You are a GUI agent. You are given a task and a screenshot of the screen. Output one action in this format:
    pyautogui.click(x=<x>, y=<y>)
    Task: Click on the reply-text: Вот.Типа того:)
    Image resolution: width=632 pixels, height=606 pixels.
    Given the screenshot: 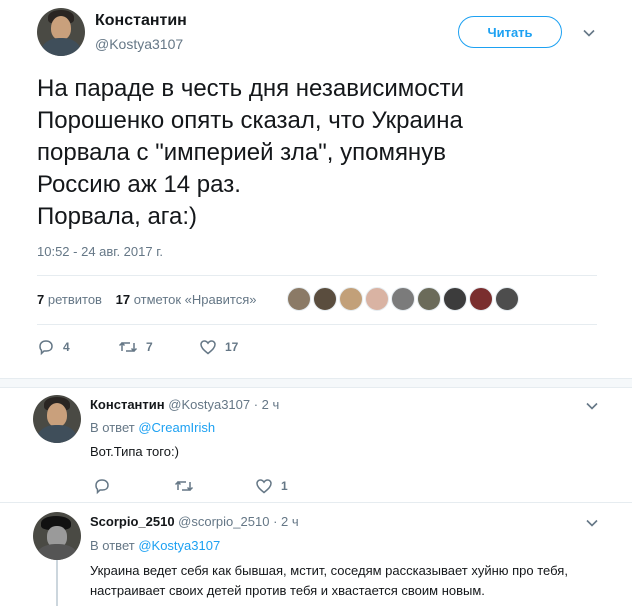 What is the action you would take?
    pyautogui.click(x=134, y=451)
    